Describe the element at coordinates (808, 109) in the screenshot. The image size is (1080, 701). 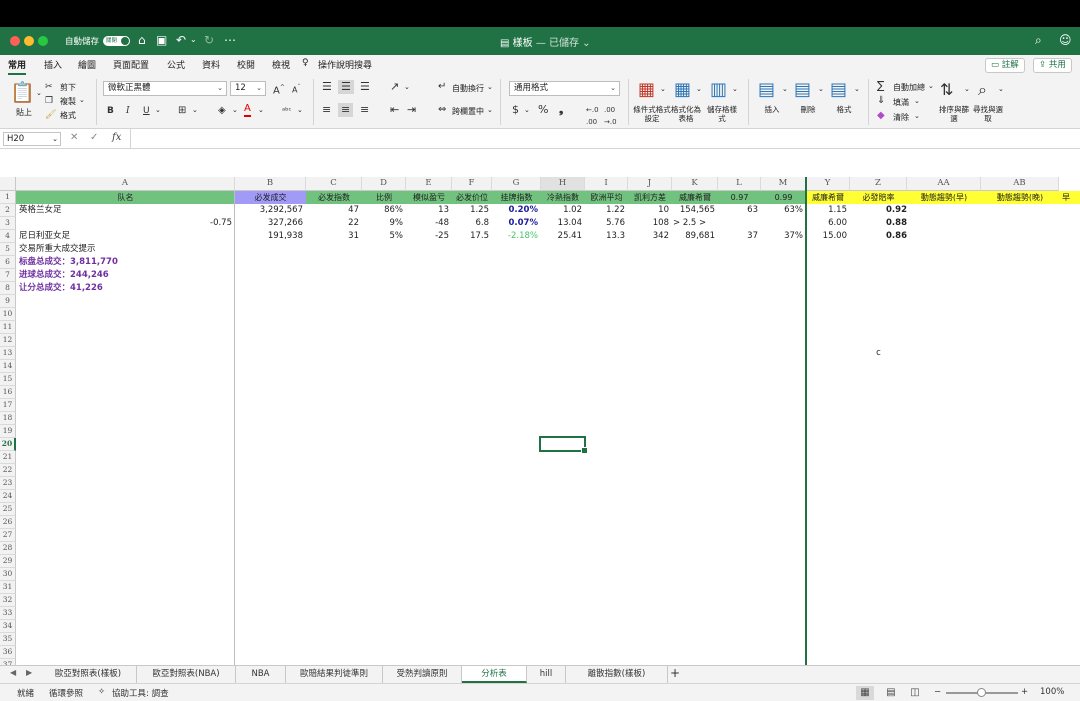
I see `delete-cells-button: 刪除` at that location.